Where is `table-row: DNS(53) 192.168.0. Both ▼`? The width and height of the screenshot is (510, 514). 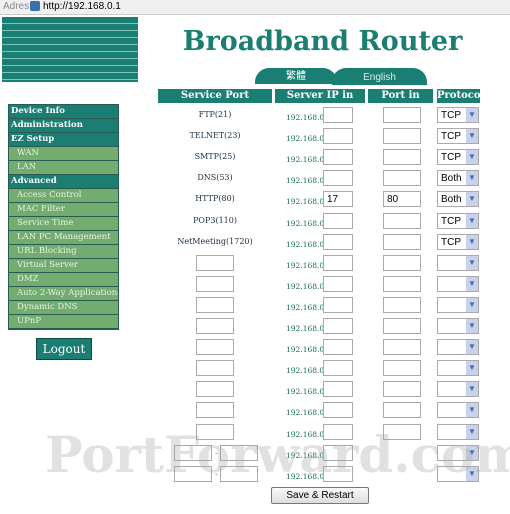 table-row: DNS(53) 192.168.0. Both ▼ is located at coordinates (255, 179).